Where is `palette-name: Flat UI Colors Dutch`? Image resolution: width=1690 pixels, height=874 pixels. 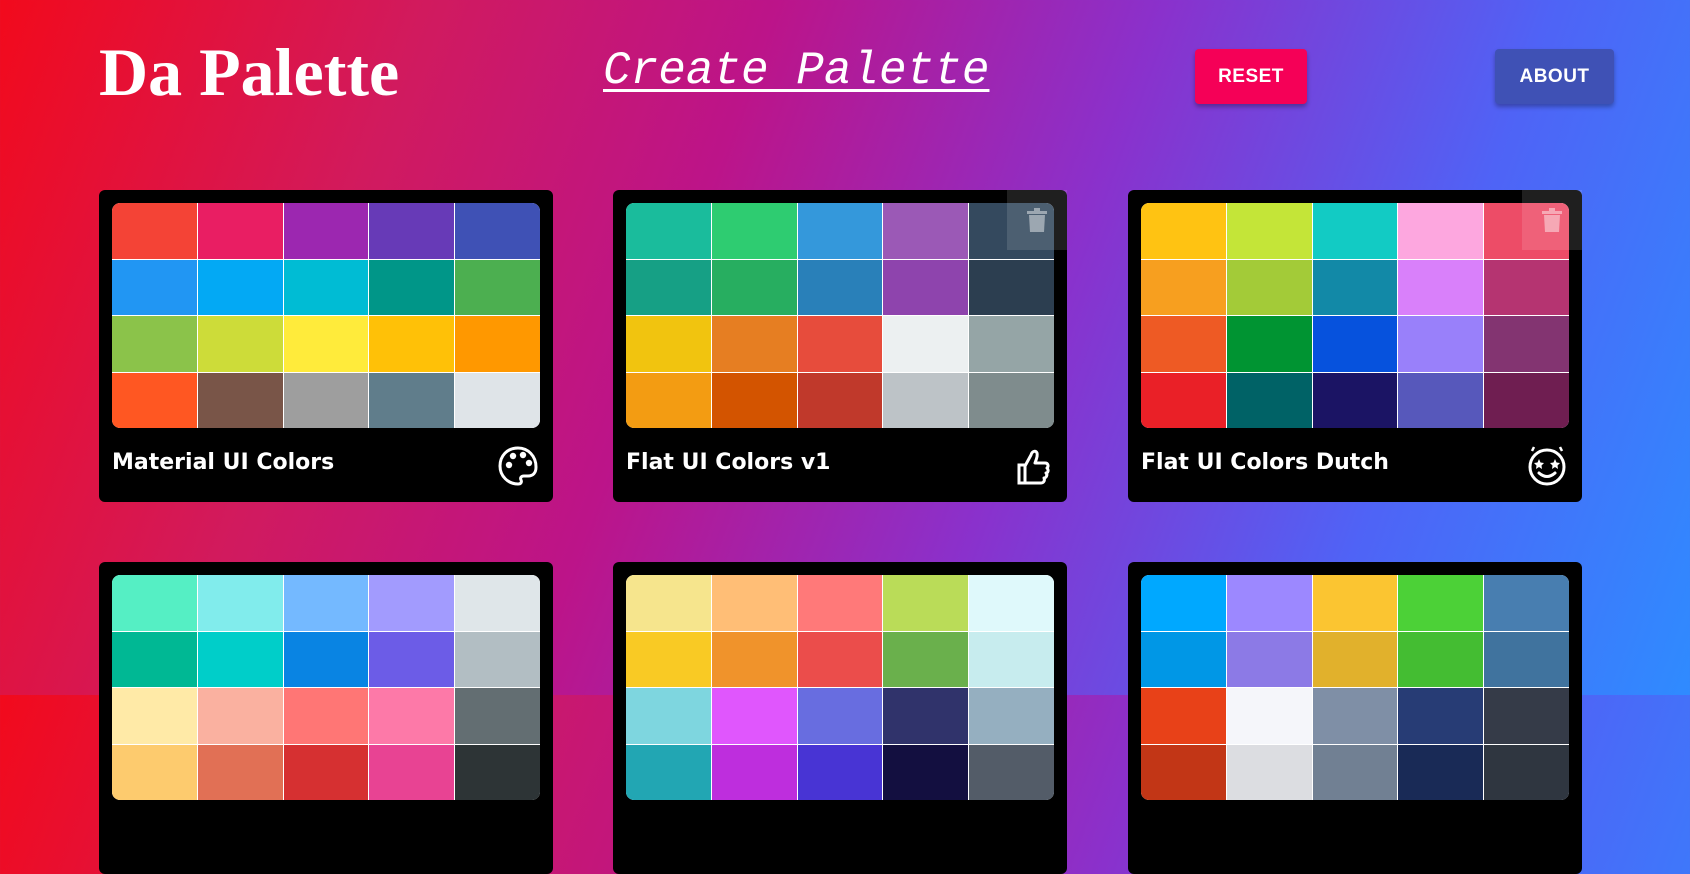
palette-name: Flat UI Colors Dutch is located at coordinates (1265, 462).